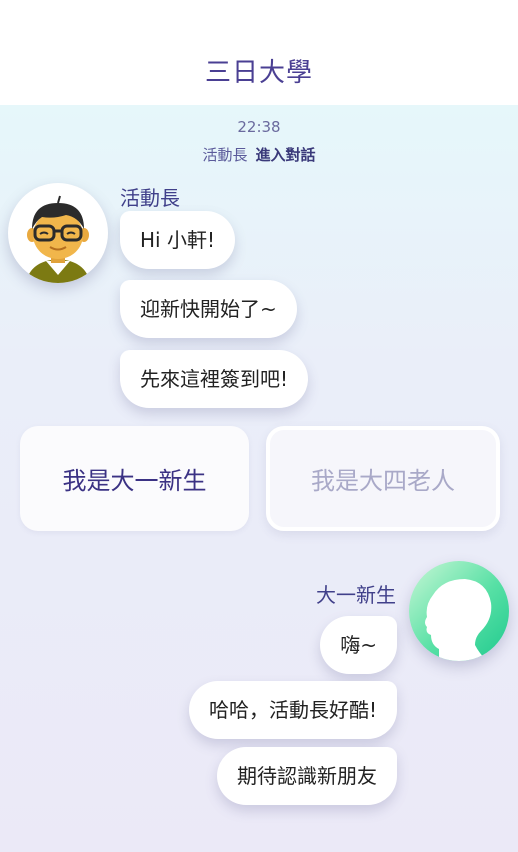 This screenshot has height=852, width=518. I want to click on page-title: 三日大學, so click(258, 73).